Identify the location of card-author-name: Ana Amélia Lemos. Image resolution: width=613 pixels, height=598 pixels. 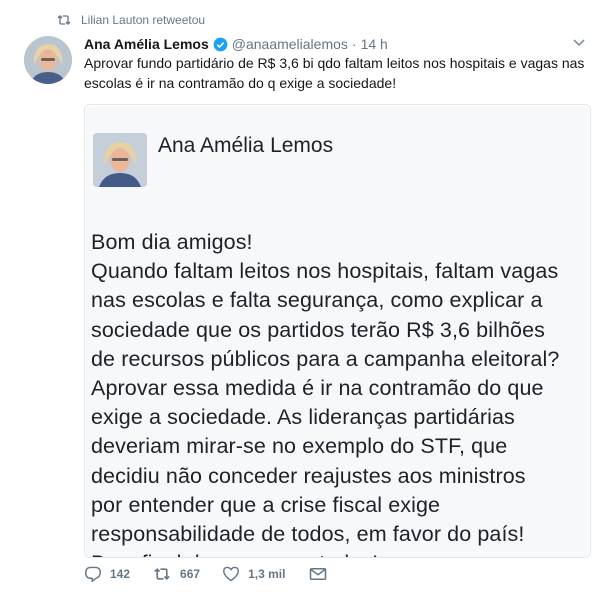
(246, 145).